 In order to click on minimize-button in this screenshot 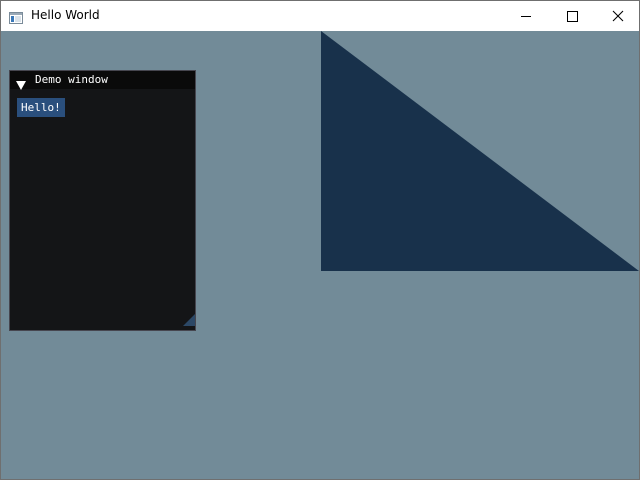, I will do `click(526, 16)`.